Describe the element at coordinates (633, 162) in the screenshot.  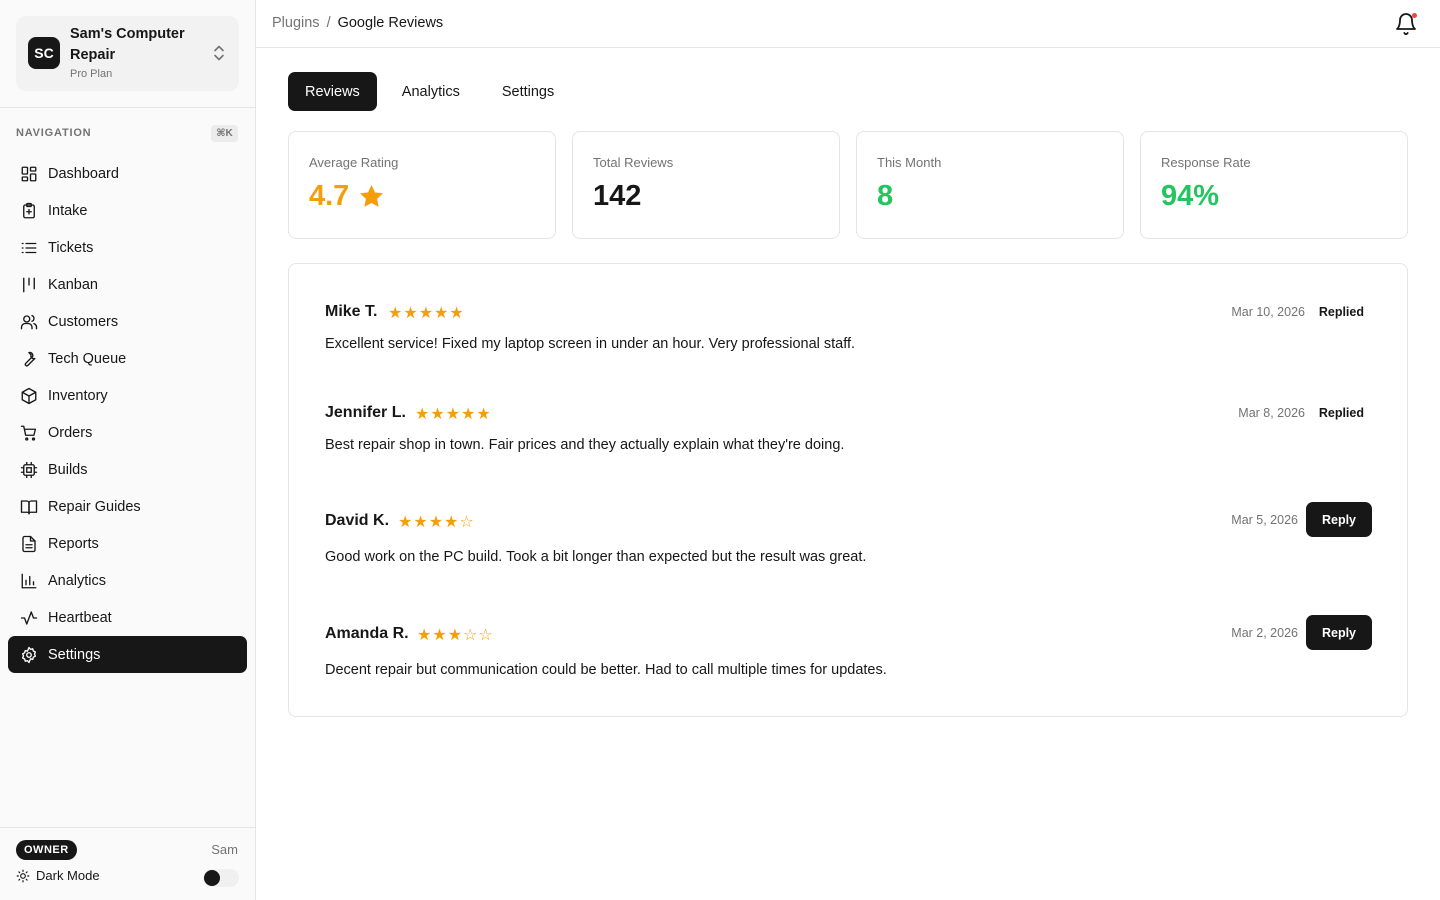
I see `stat-label: Total Reviews` at that location.